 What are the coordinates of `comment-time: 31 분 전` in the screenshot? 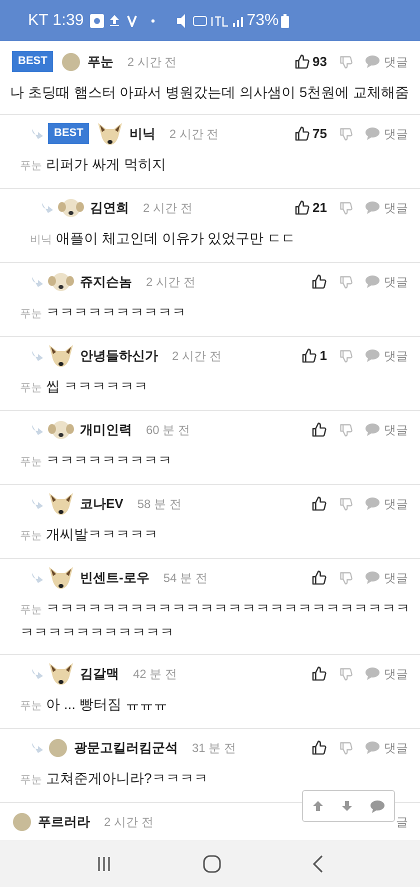 It's located at (214, 748).